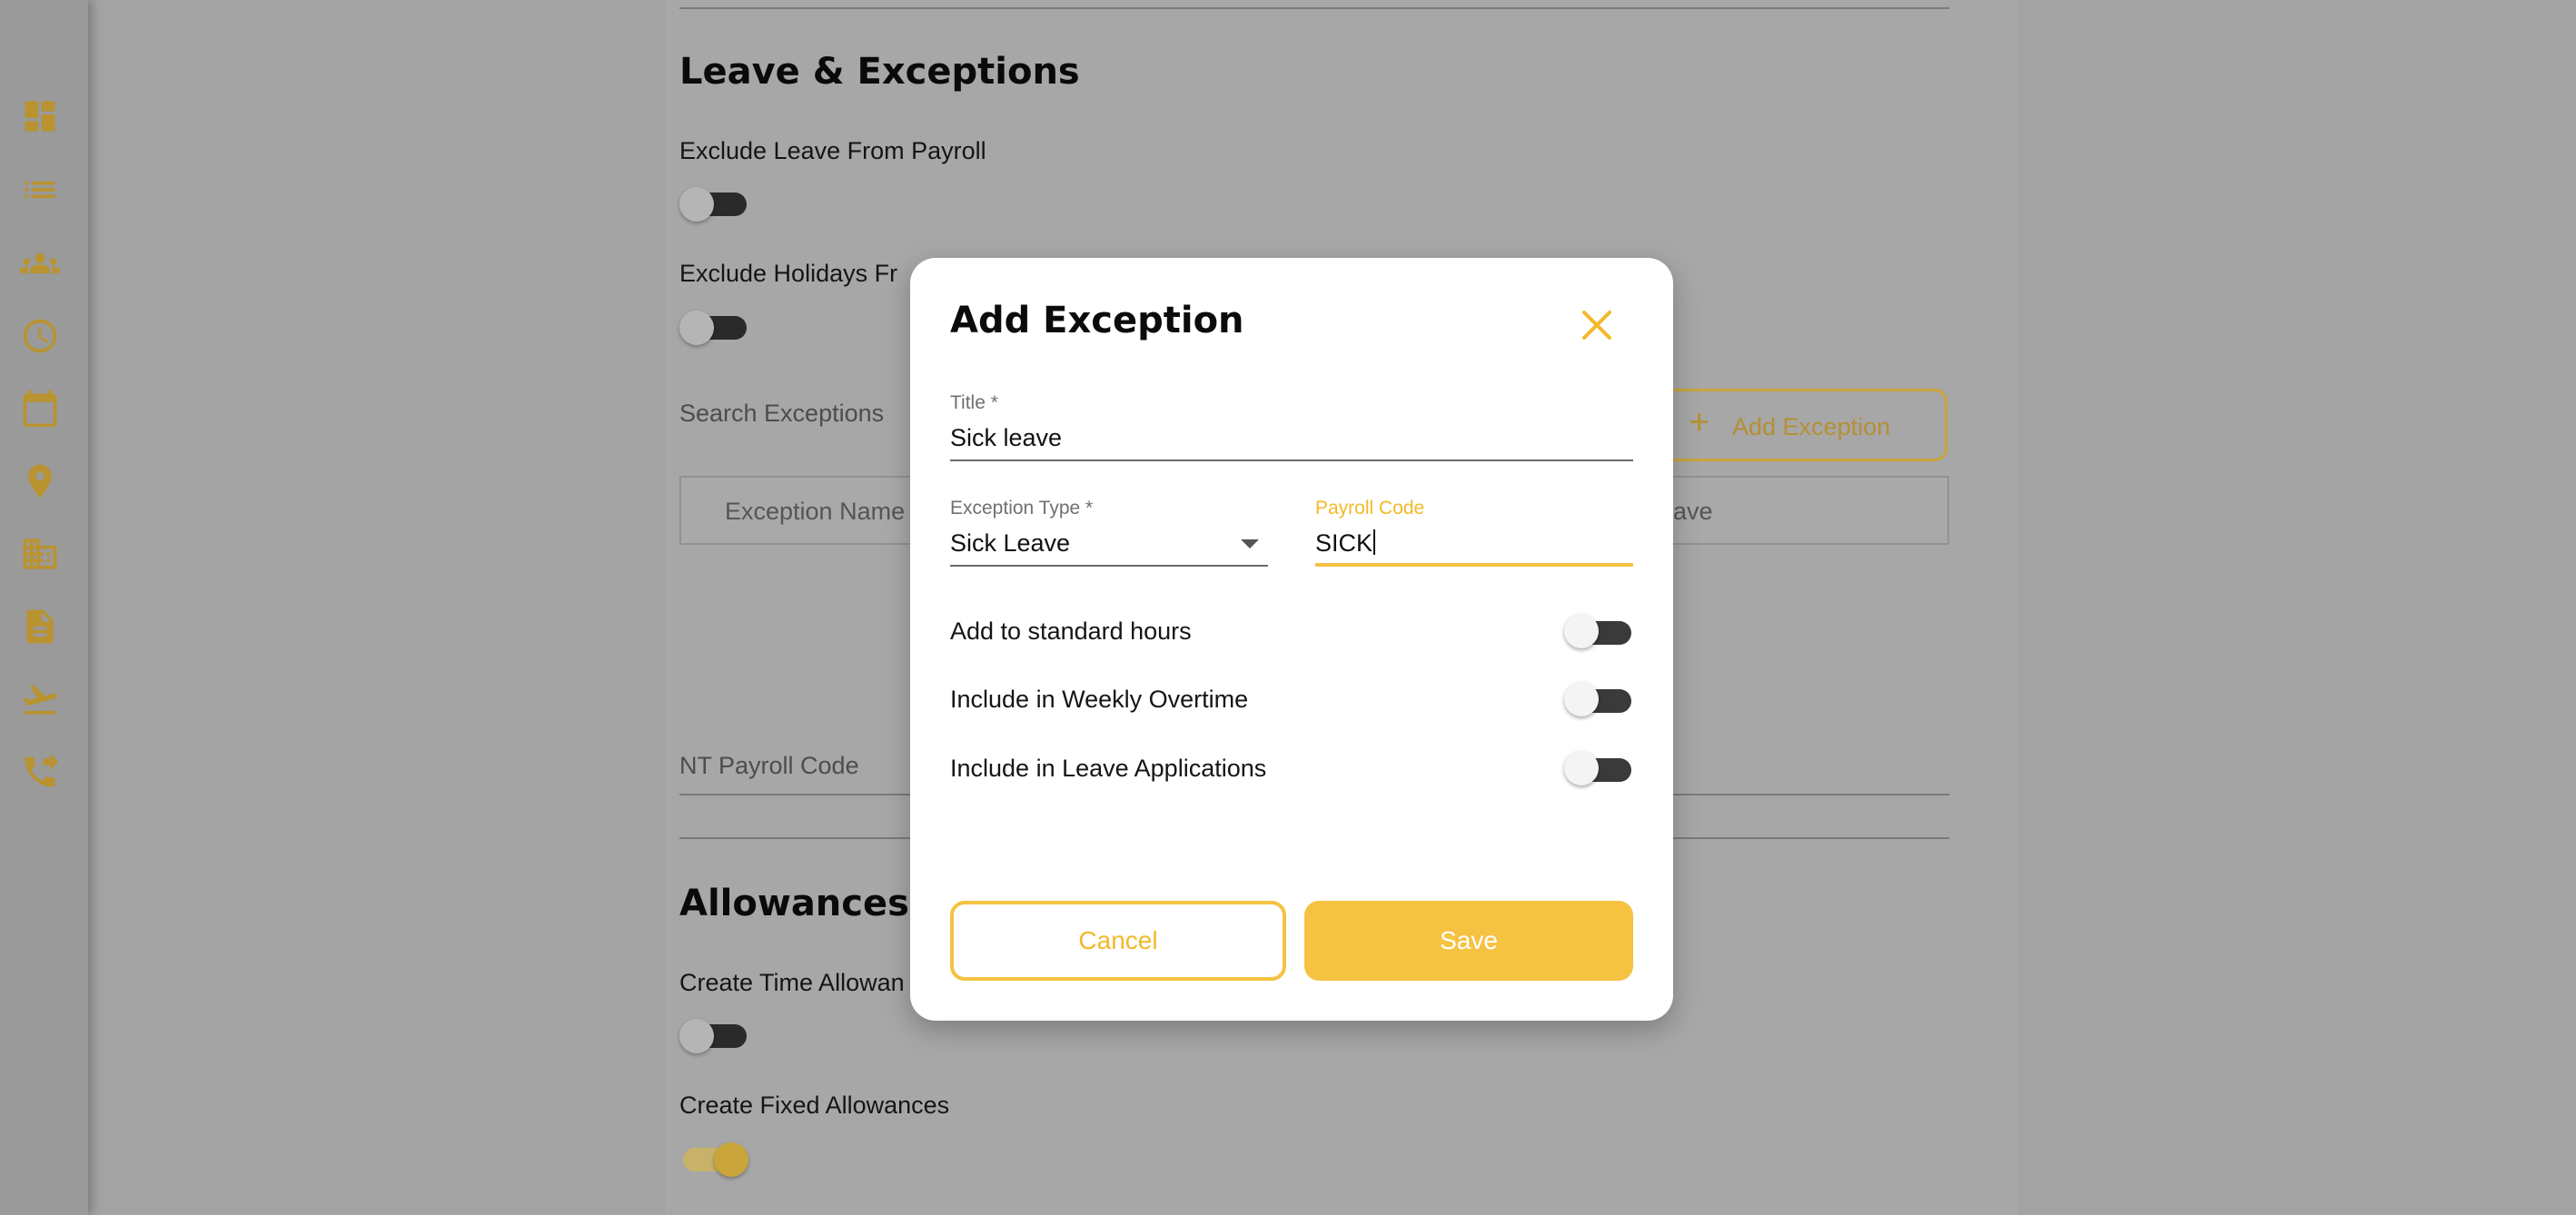 This screenshot has width=2576, height=1215. I want to click on column-header-exception-name: Exception Name, so click(815, 511).